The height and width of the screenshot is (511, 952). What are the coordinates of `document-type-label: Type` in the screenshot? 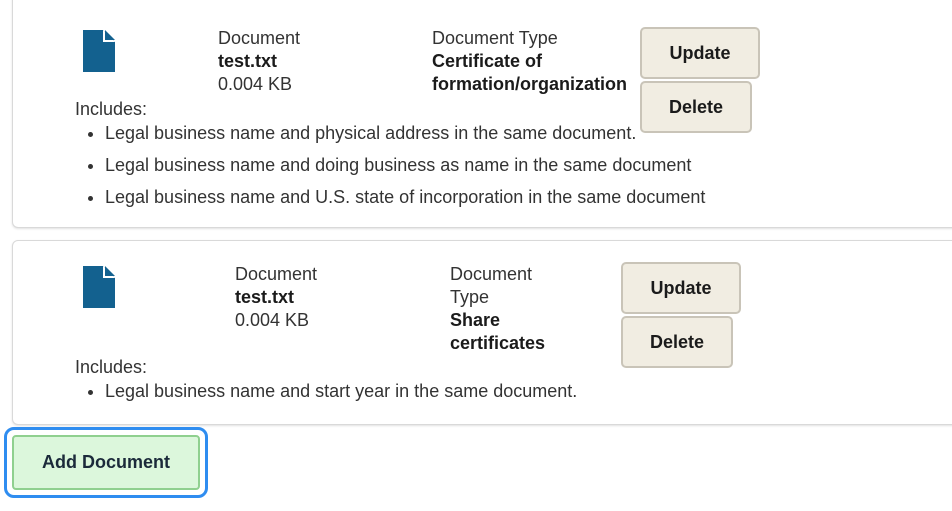 It's located at (470, 297).